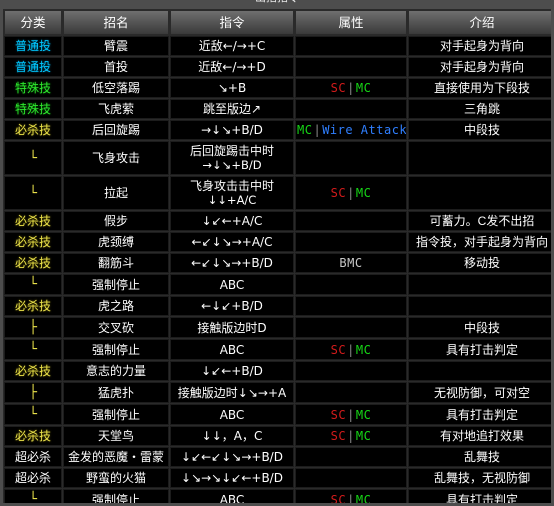 The height and width of the screenshot is (506, 554). Describe the element at coordinates (277, 306) in the screenshot. I see `table-row: 必杀技 虎之路 ←↓↙+B/D` at that location.